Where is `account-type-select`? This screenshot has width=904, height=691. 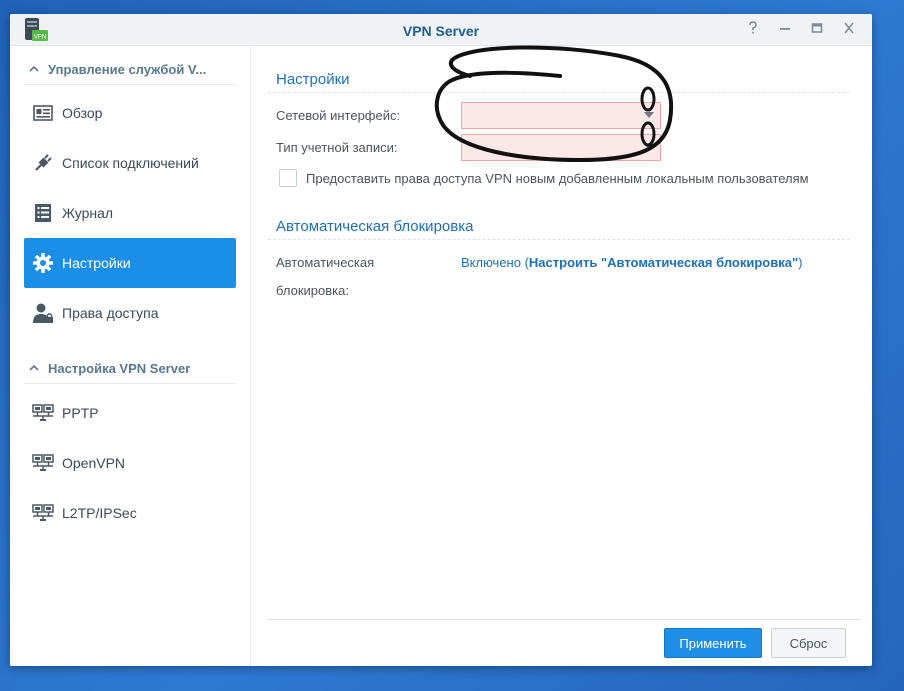 account-type-select is located at coordinates (561, 147).